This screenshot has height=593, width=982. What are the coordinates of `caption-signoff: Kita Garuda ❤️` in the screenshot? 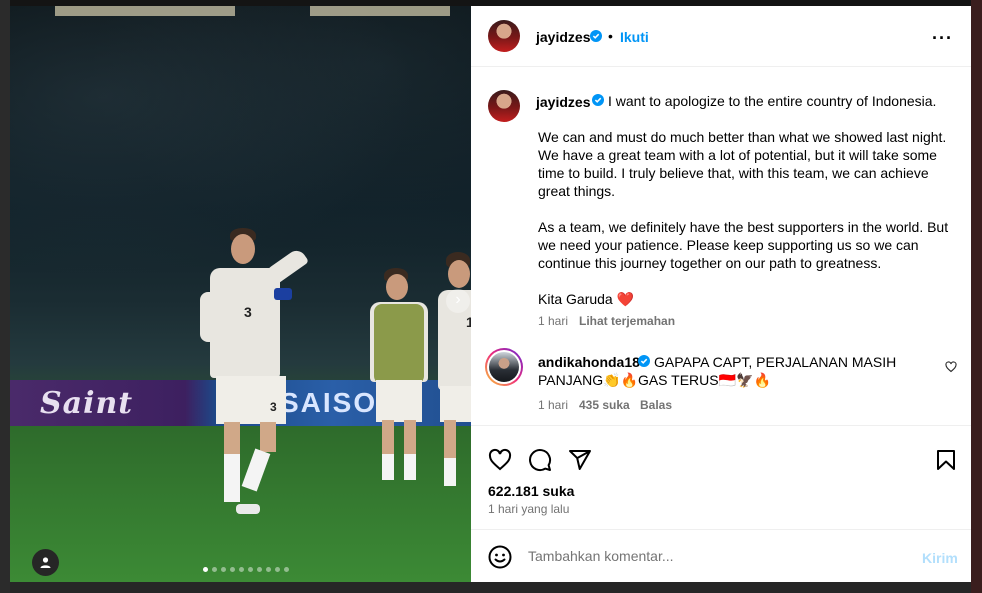 It's located at (586, 299).